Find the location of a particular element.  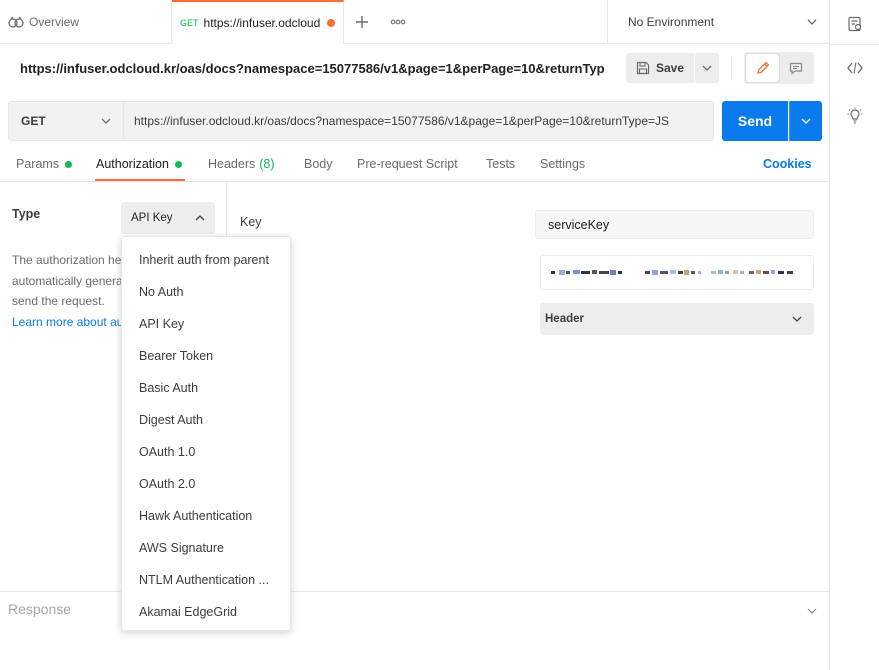

auth-type-option: OAuth 1.0 is located at coordinates (206, 452).